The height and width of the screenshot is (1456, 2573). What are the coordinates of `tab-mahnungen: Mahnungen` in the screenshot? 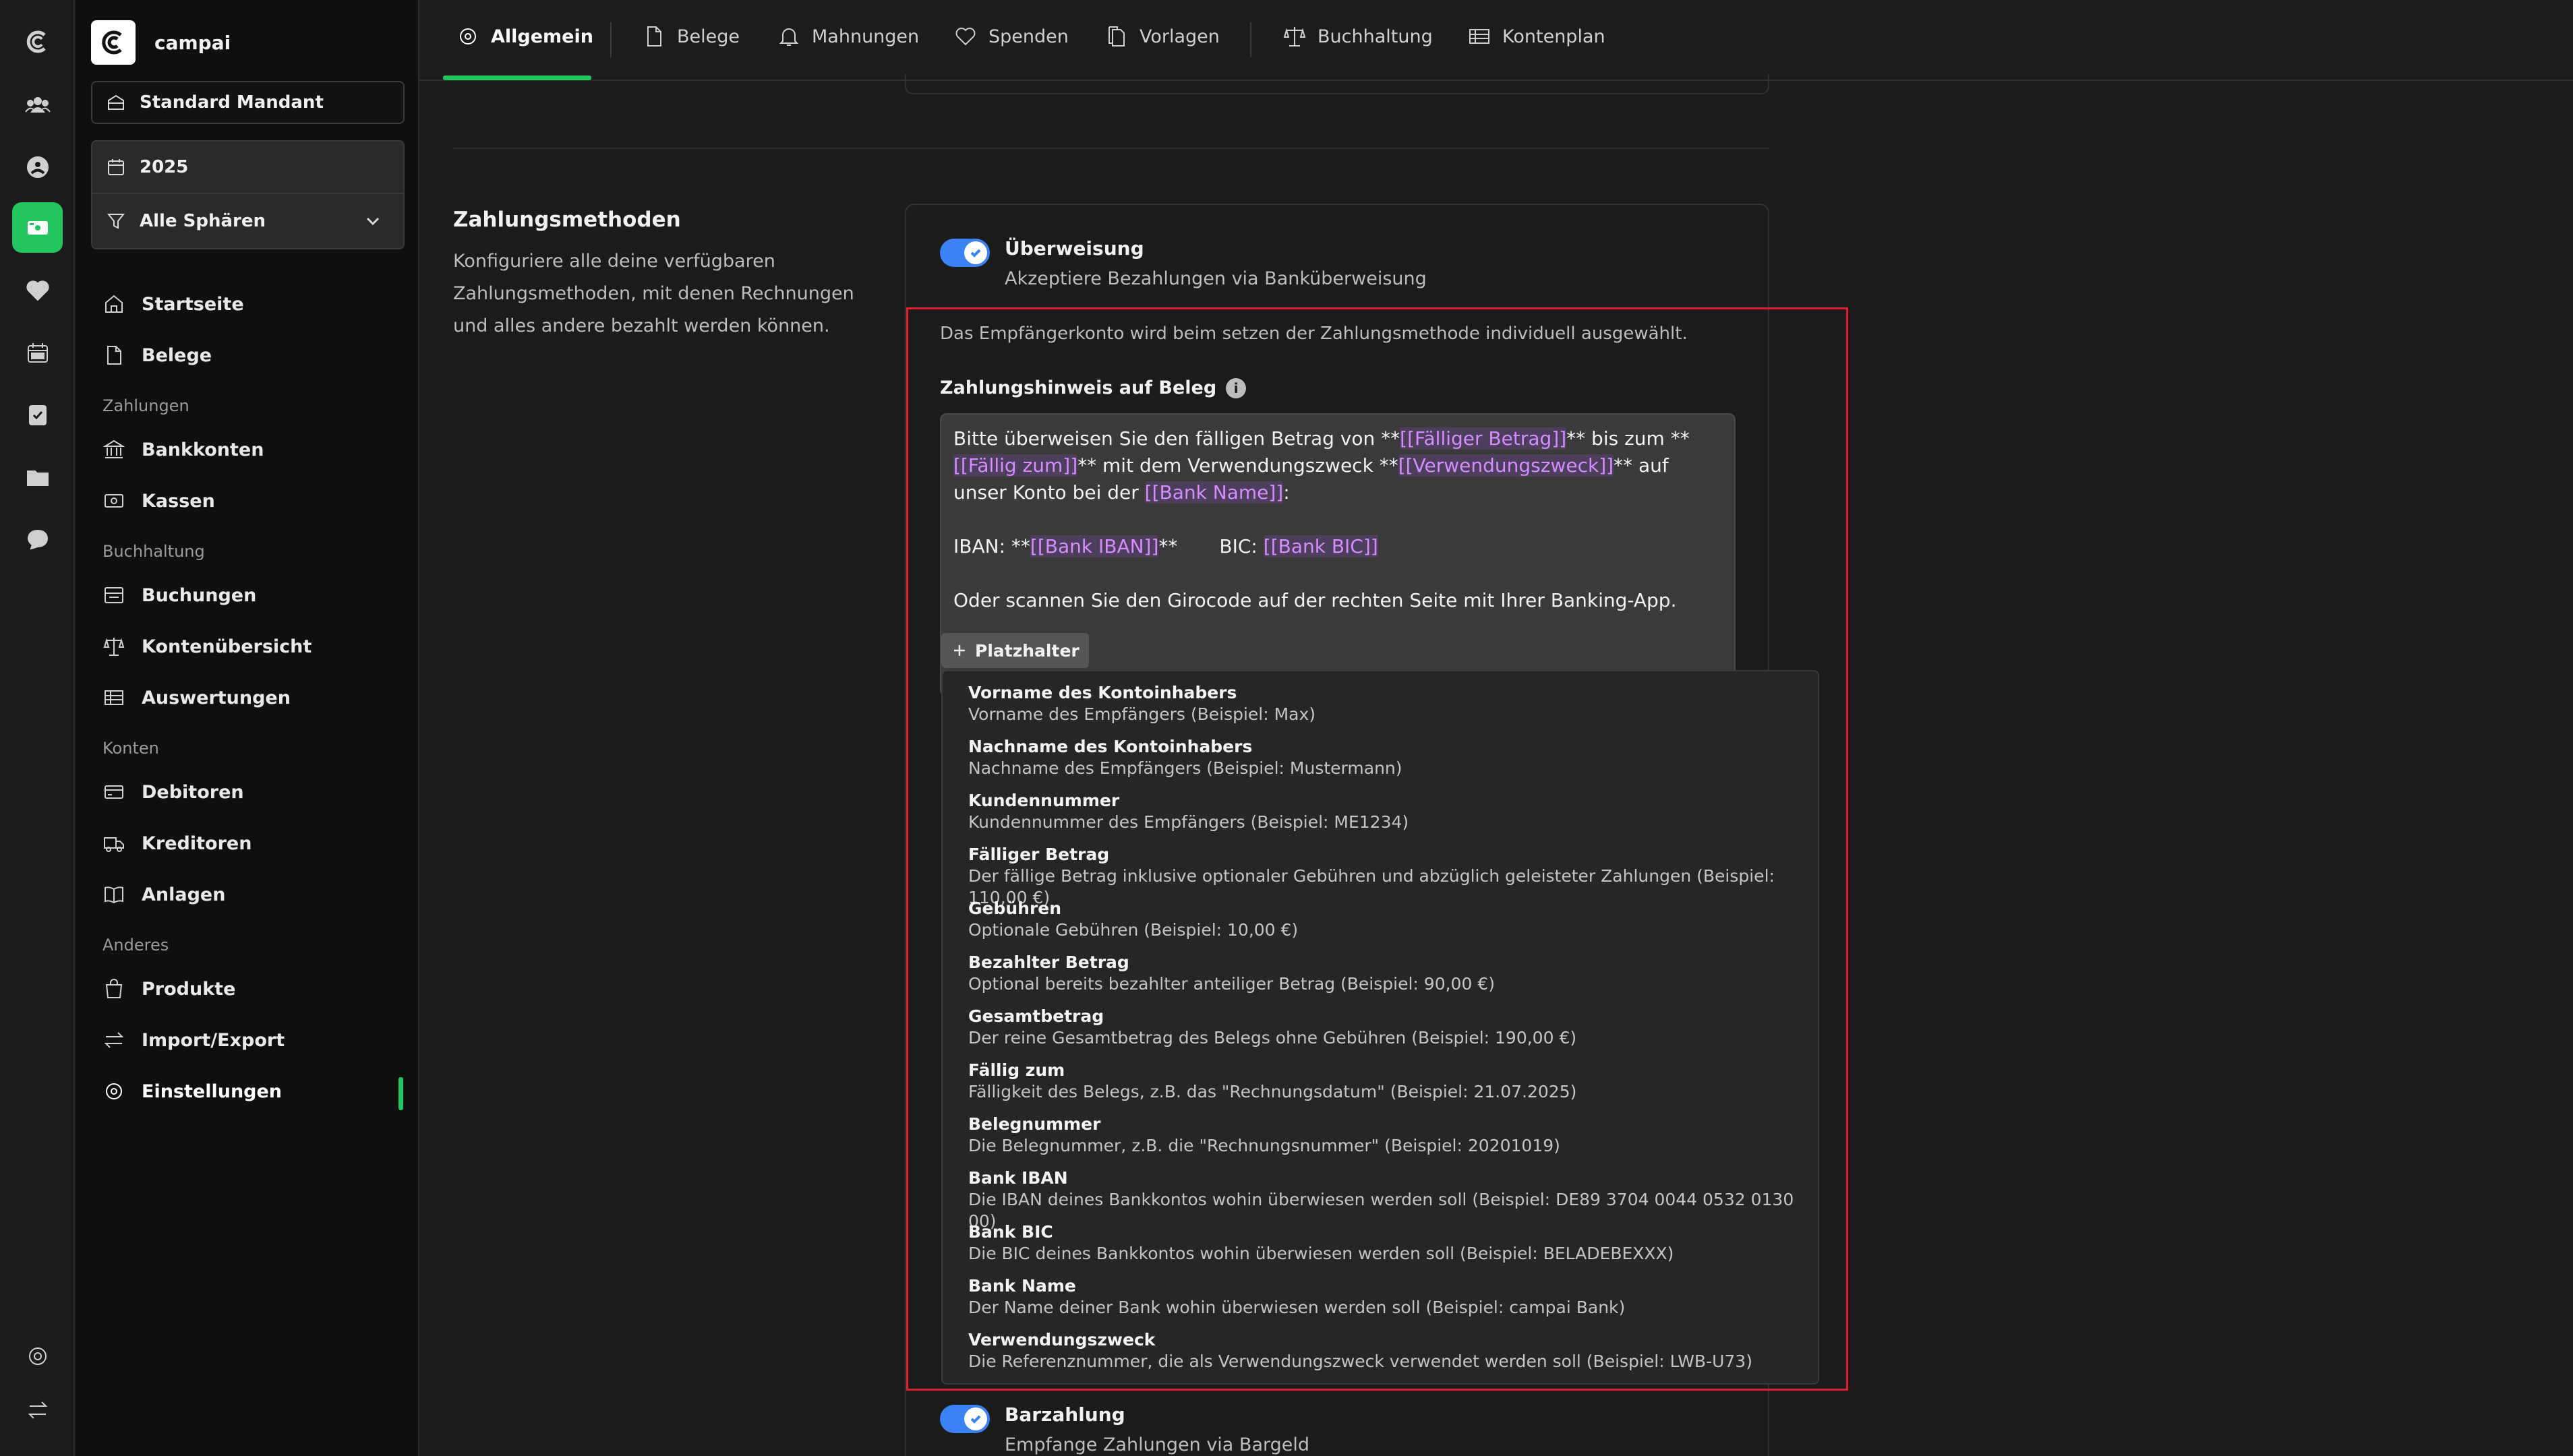 It's located at (848, 36).